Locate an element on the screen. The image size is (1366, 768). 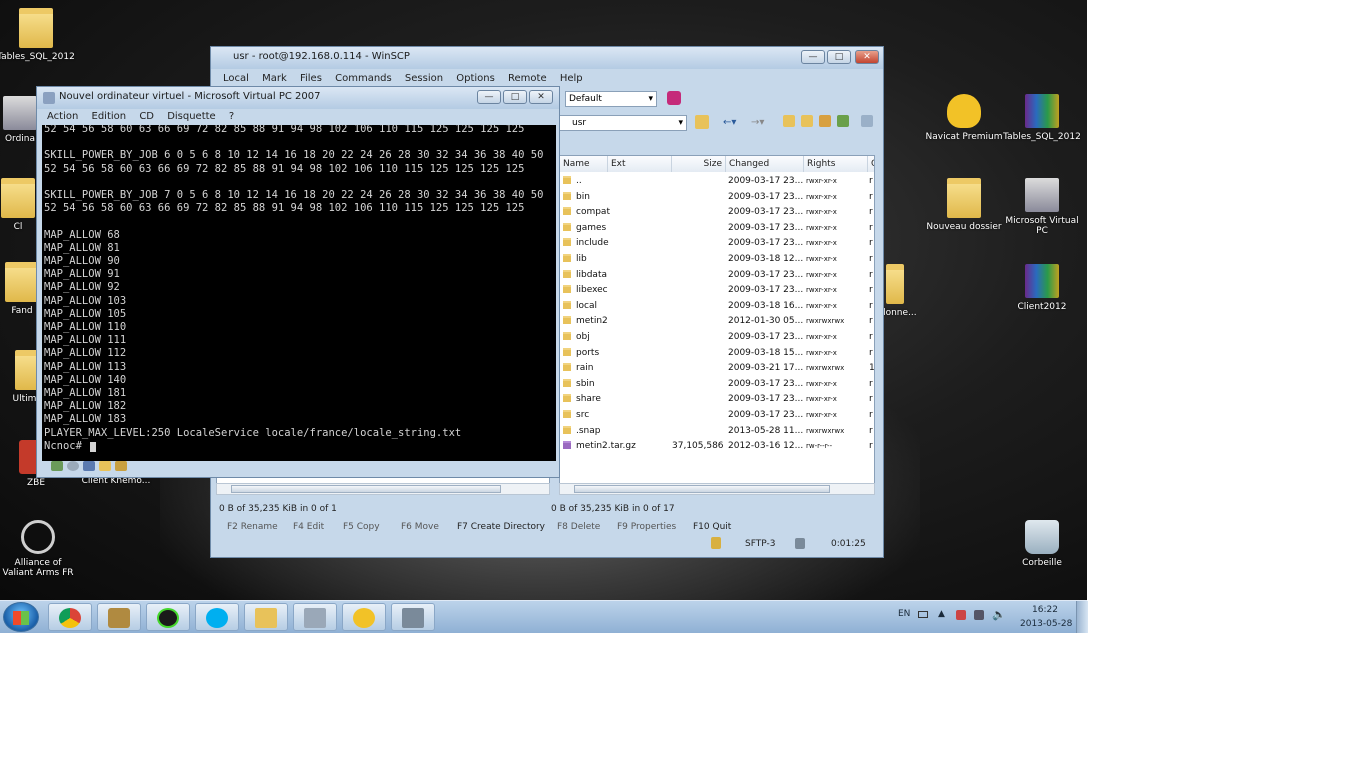
table-row: .snap 2013-05-28 11... rwxrwxrwx r is located at coordinates (717, 431).